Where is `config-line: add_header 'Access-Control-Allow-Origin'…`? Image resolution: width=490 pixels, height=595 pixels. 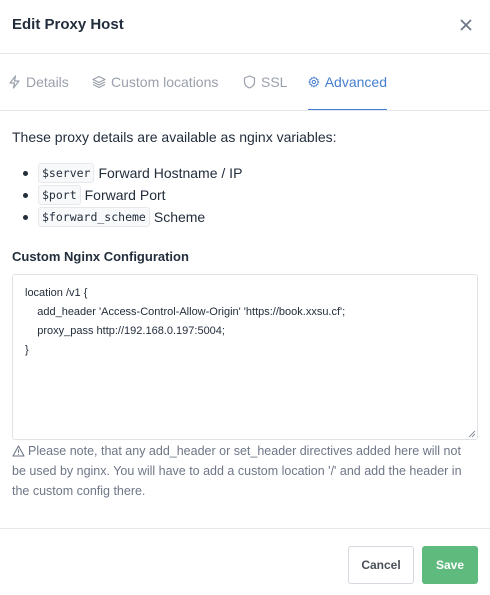 config-line: add_header 'Access-Control-Allow-Origin'… is located at coordinates (185, 312).